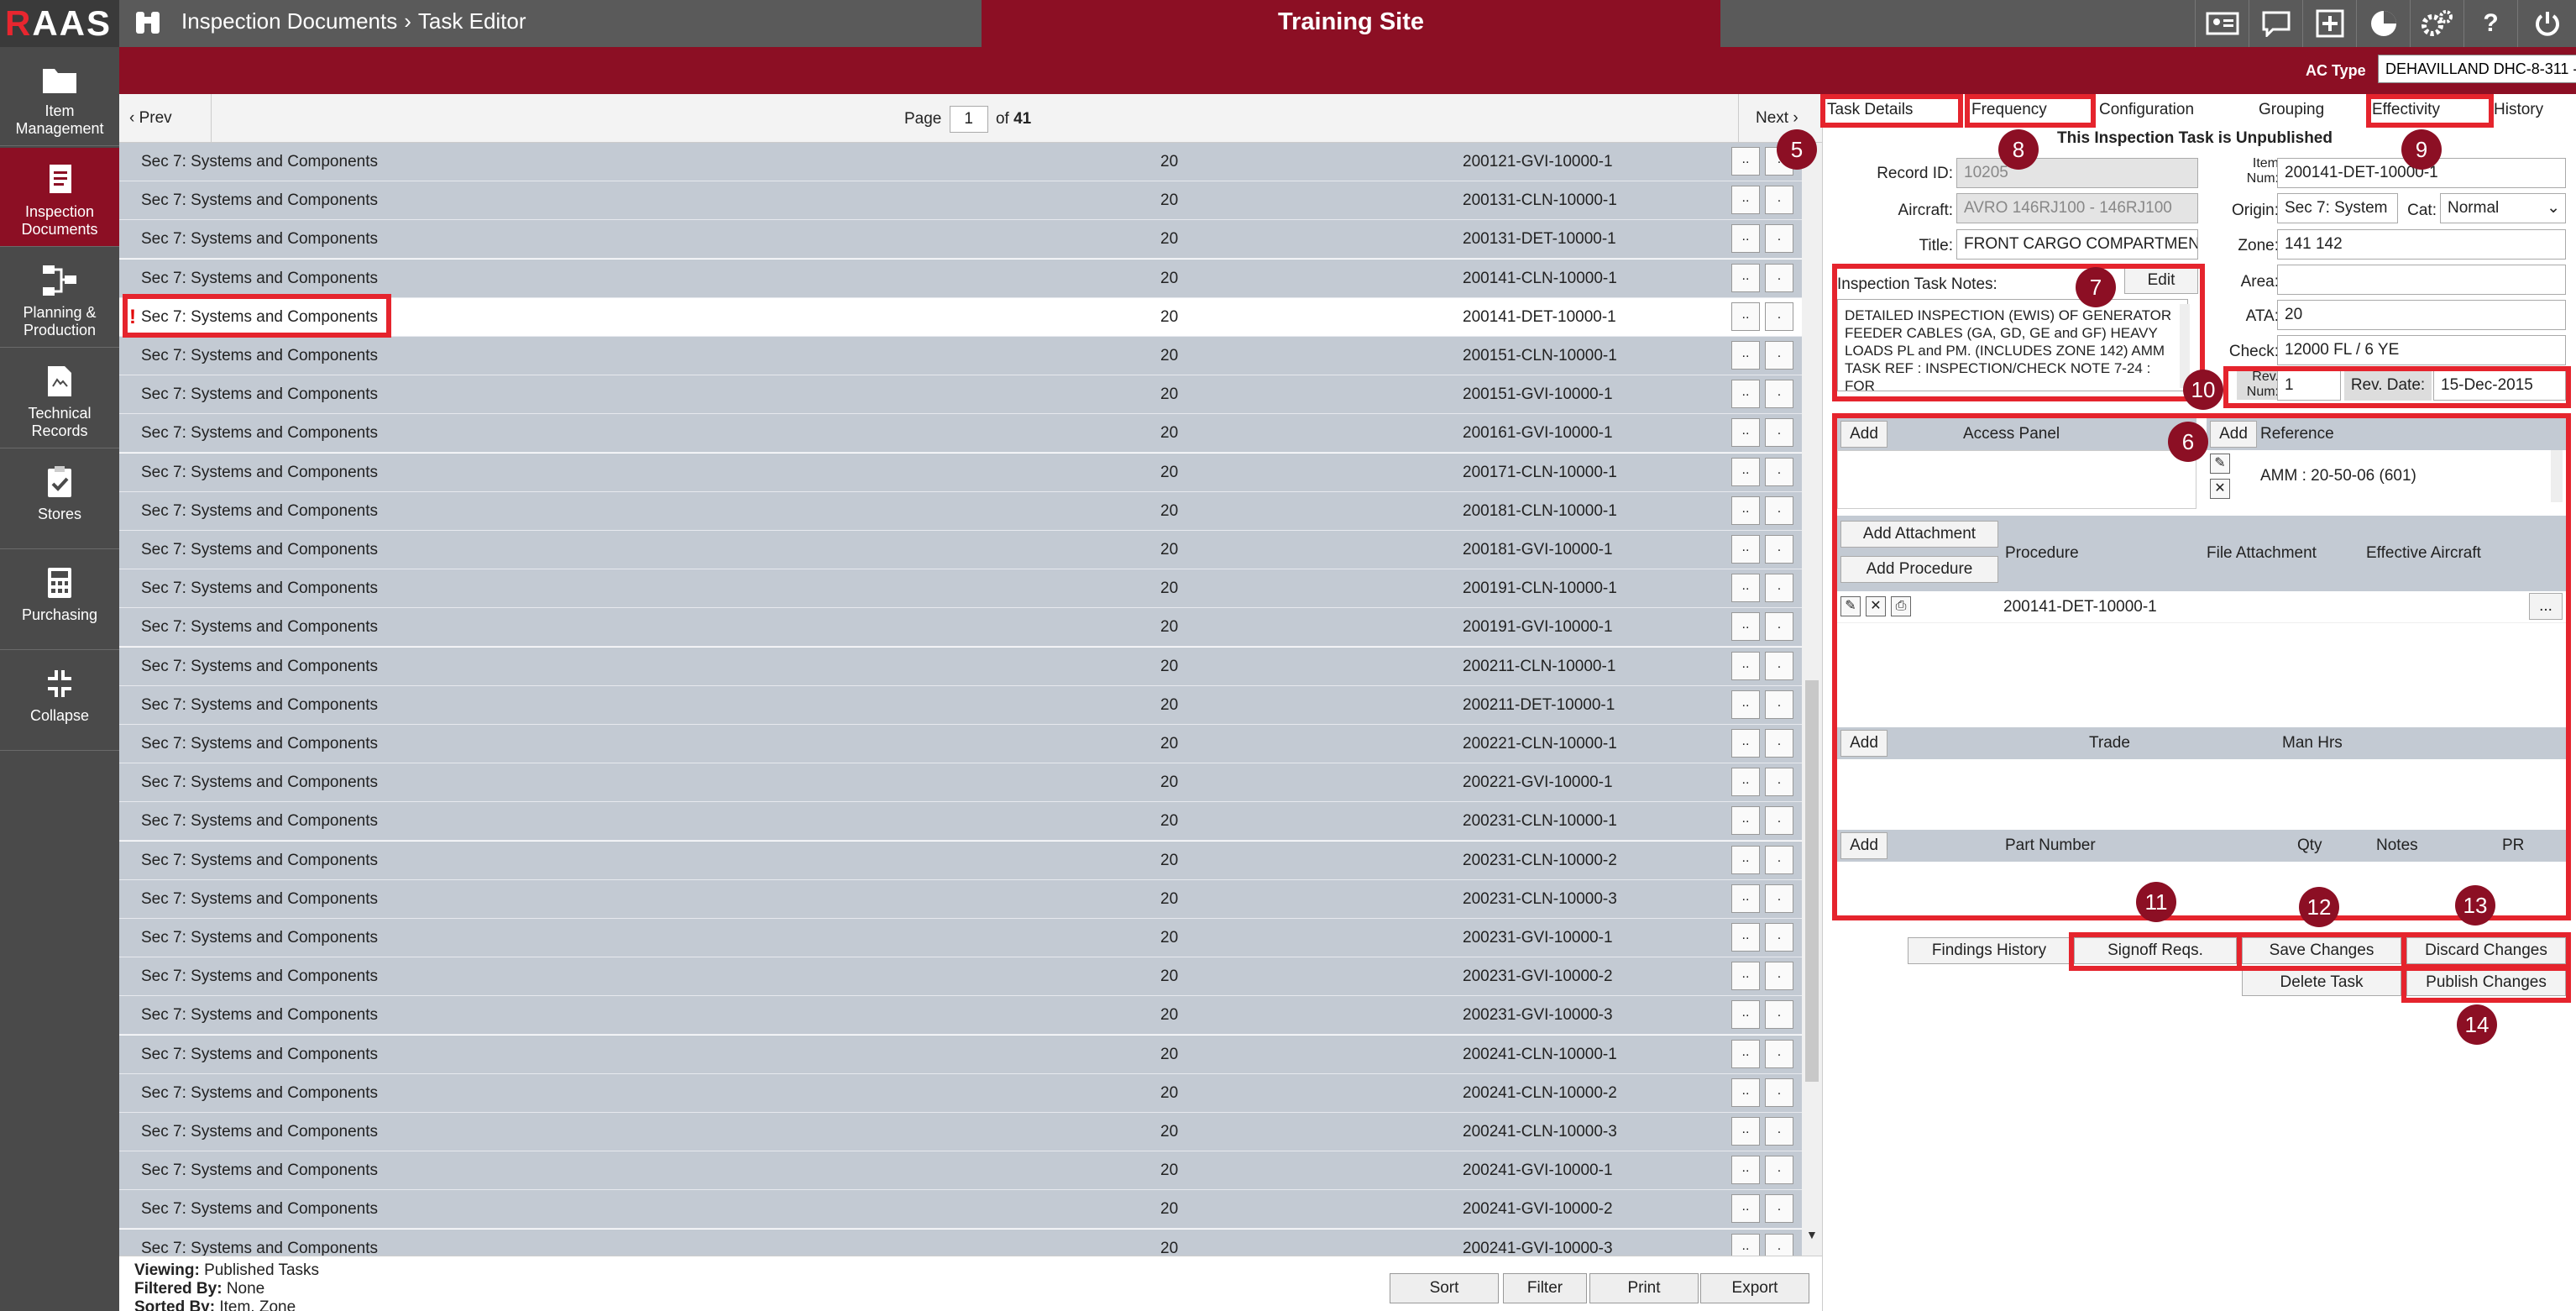  I want to click on raas-logo: RAAS, so click(59, 24).